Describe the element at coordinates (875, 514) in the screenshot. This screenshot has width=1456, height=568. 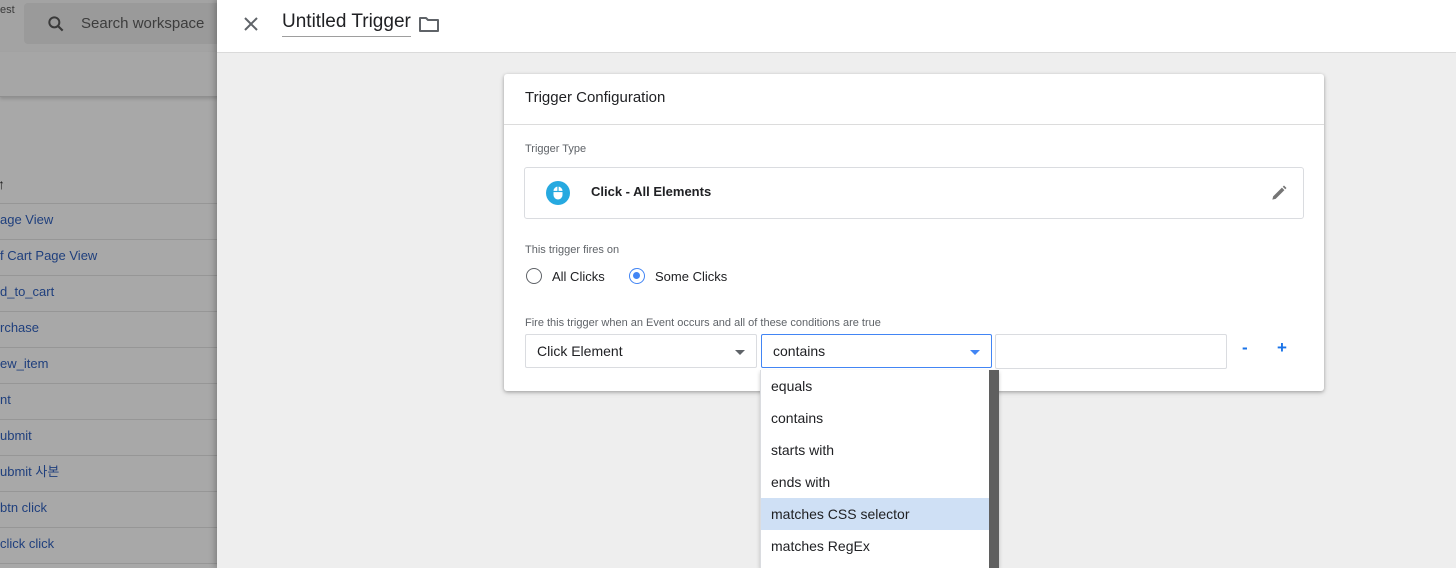
I see `dropdown-option-matches-css-selector: matches CSS selector` at that location.